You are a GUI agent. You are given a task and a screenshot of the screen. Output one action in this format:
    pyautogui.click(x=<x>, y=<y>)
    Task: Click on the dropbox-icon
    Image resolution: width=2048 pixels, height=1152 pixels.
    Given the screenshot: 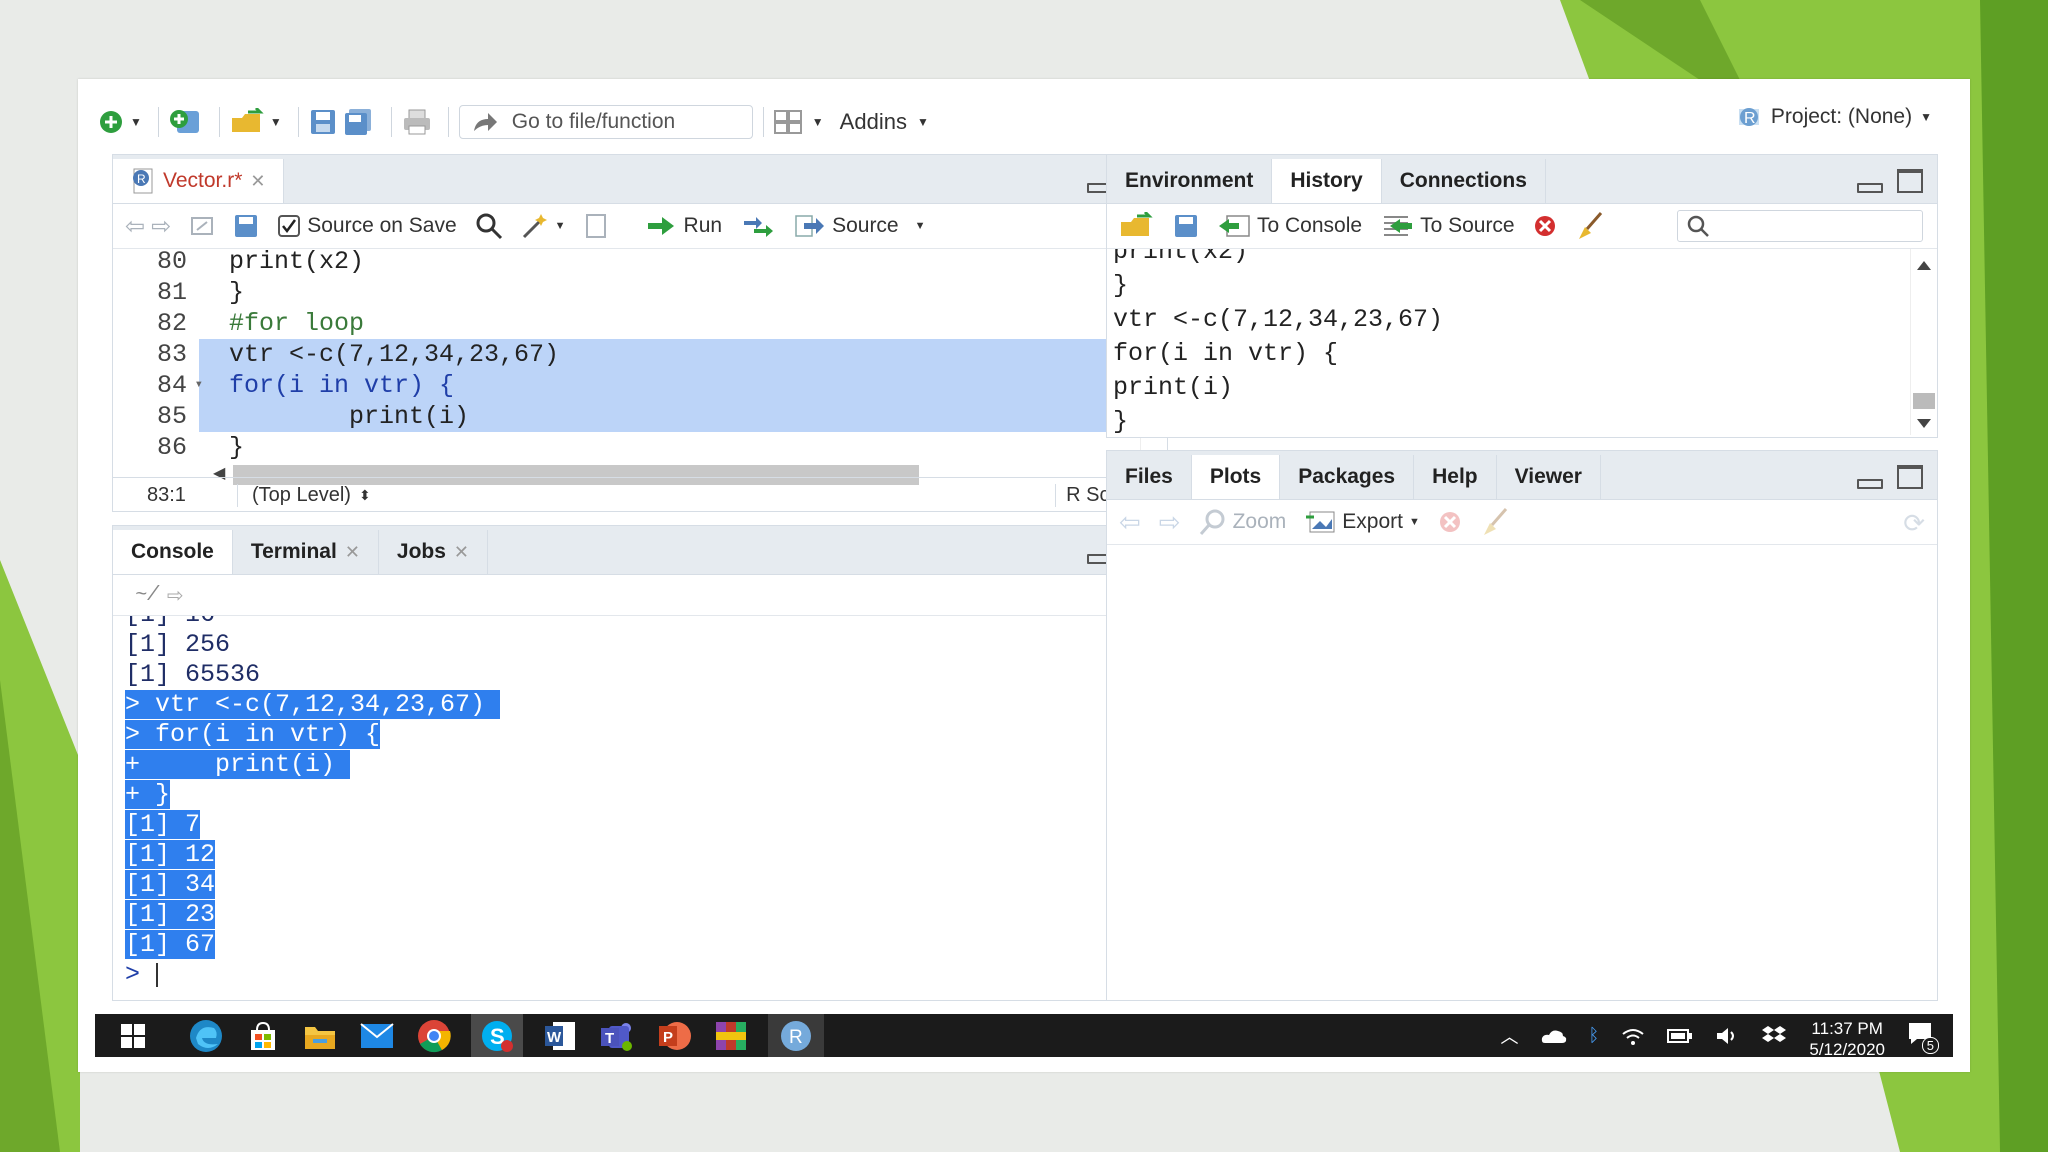 What is the action you would take?
    pyautogui.click(x=1774, y=1036)
    